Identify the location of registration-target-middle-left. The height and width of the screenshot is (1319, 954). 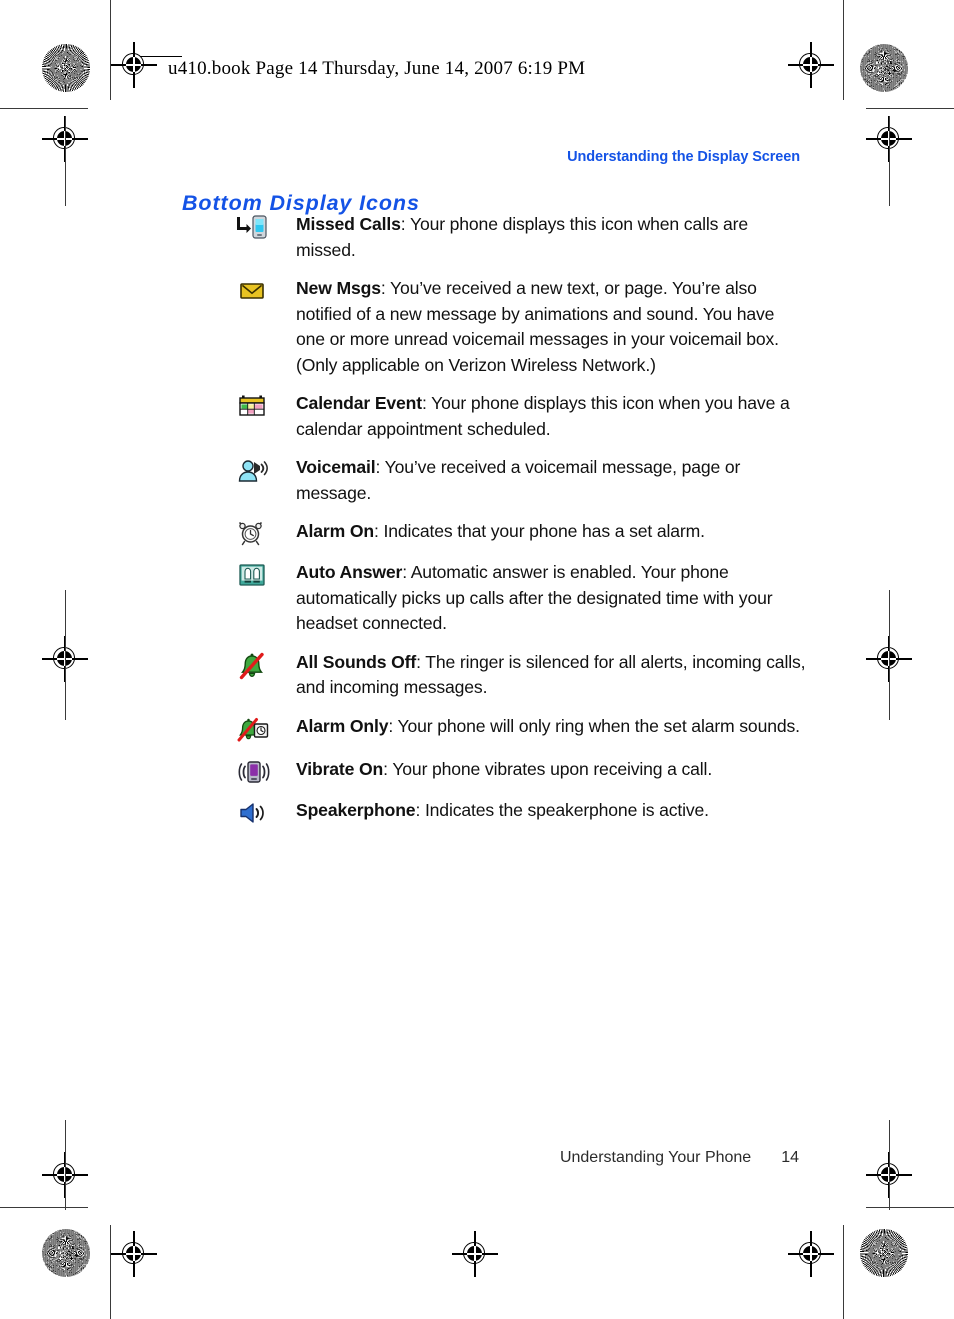
(65, 659).